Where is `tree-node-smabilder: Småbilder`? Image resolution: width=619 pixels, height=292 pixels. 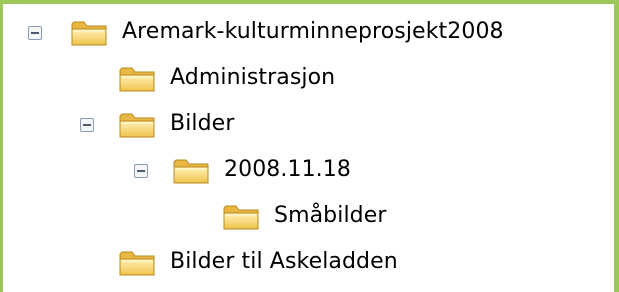
tree-node-smabilder: Småbilder is located at coordinates (352, 220).